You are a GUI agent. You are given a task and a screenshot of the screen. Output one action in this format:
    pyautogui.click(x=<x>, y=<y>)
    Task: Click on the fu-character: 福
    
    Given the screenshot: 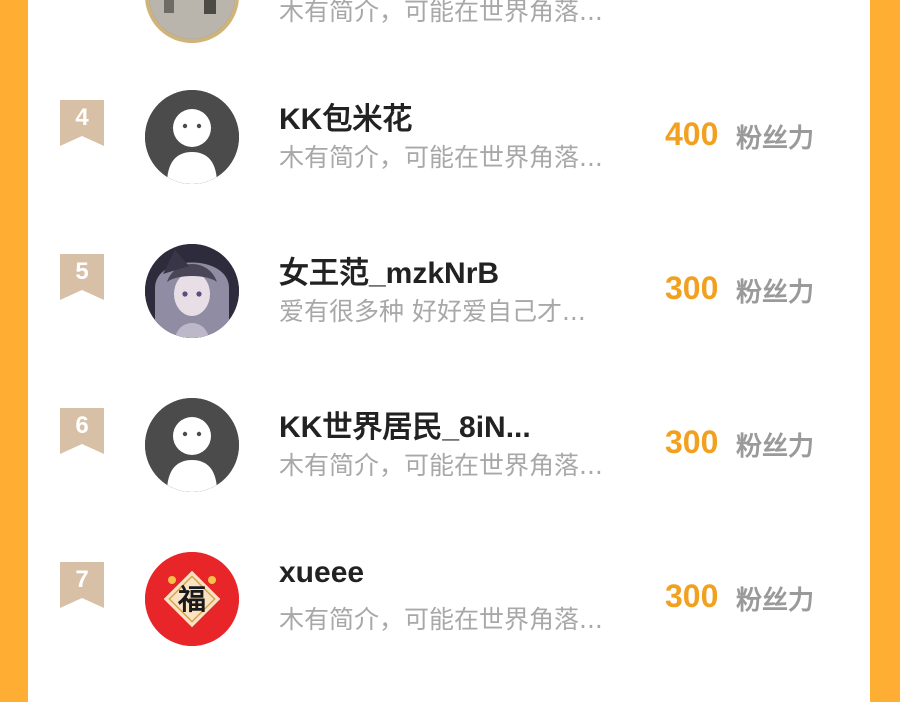 What is the action you would take?
    pyautogui.click(x=191, y=599)
    